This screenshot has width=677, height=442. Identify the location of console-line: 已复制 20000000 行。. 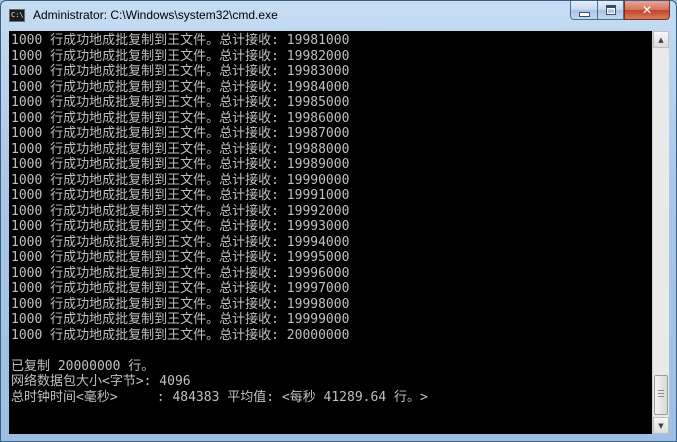
(83, 366).